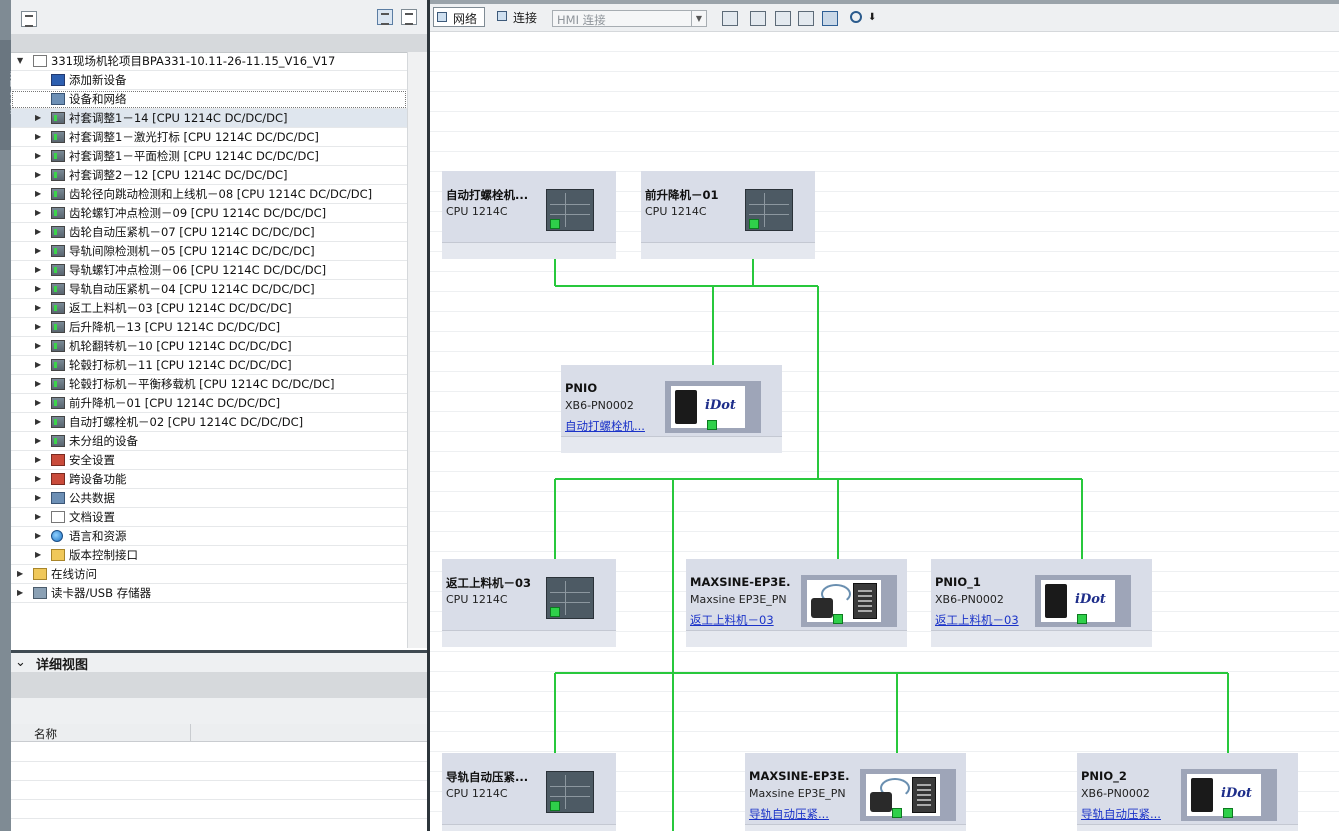 Image resolution: width=1339 pixels, height=831 pixels. Describe the element at coordinates (209, 555) in the screenshot. I see `tree-item: ▶ 版本控制接口` at that location.